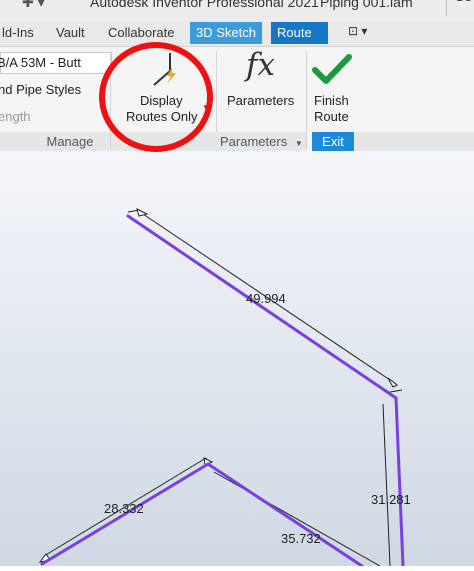 This screenshot has width=474, height=571. I want to click on tab-collaborate: Collaborate, so click(141, 33).